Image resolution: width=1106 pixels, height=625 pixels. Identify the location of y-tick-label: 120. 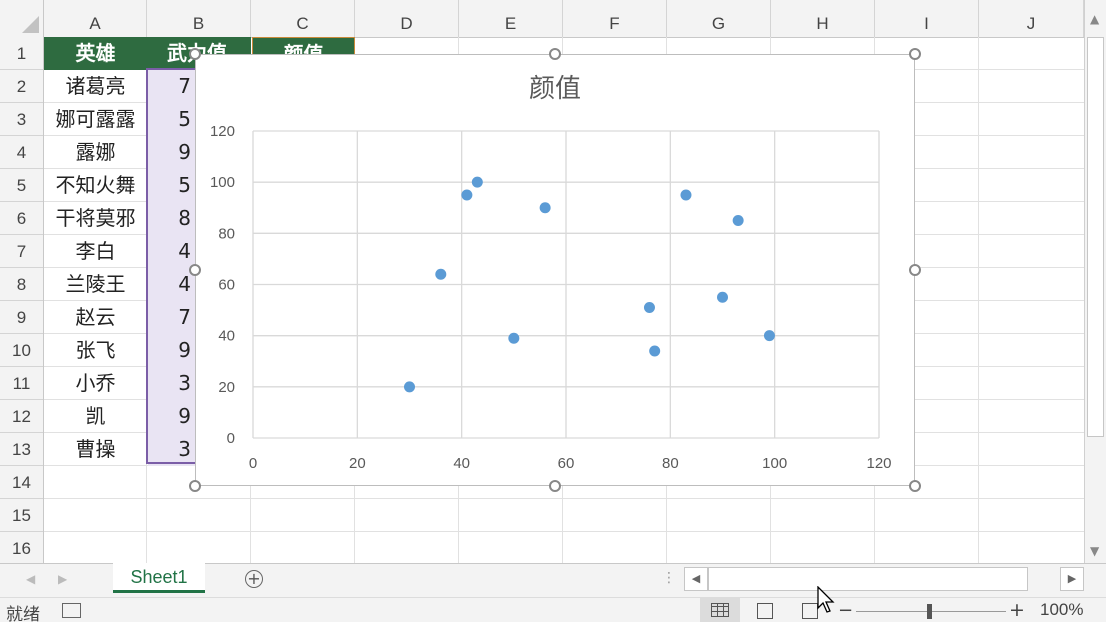
(222, 131).